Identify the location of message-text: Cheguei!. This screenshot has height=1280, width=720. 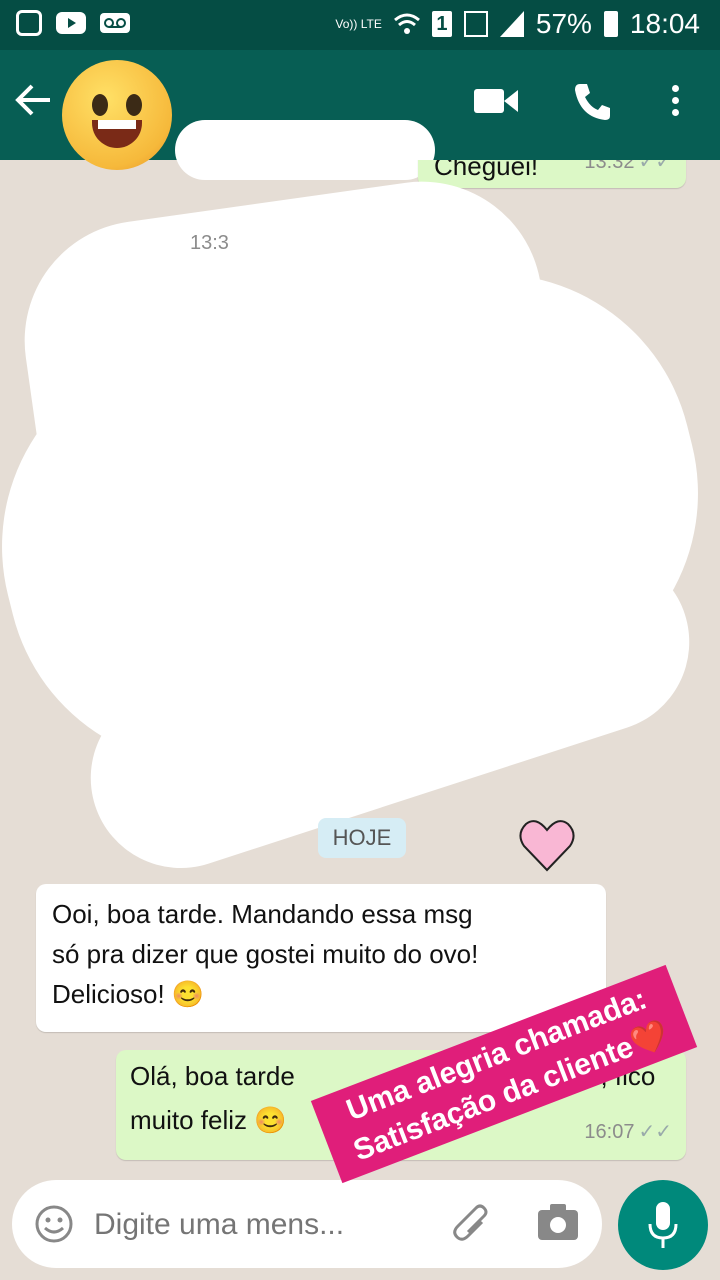
(486, 170).